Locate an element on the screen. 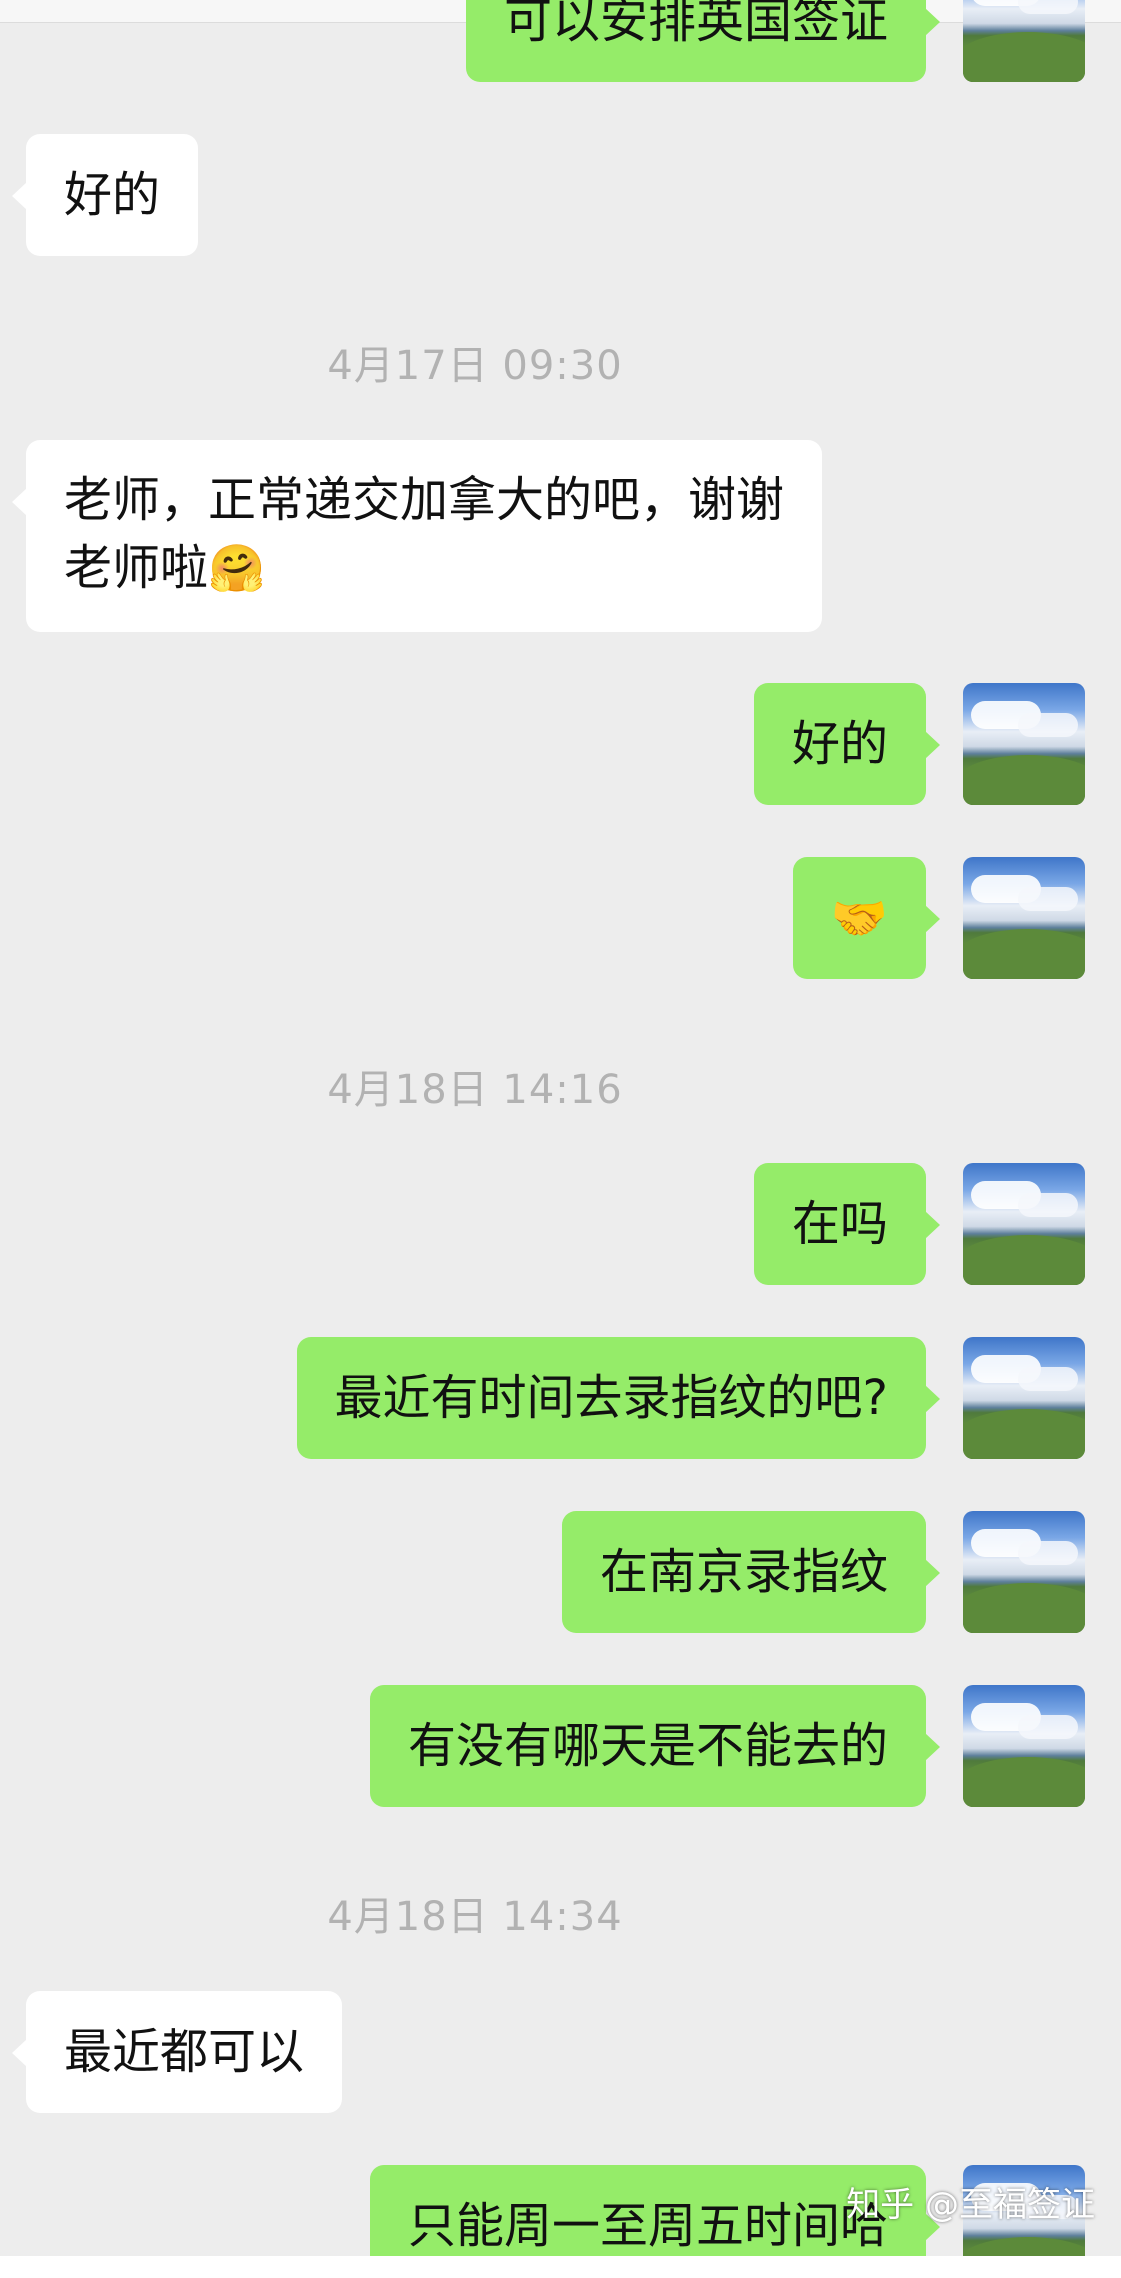  message-bubble-sent: 有没有哪天是不能去的 is located at coordinates (655, 1746).